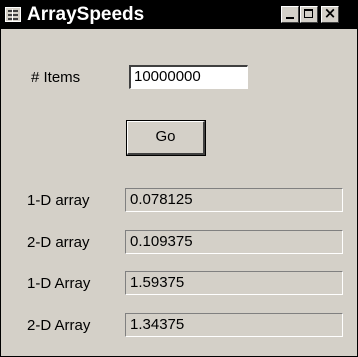 This screenshot has width=358, height=357. I want to click on result-label-2d-array-upper: 2-D Array, so click(59, 325).